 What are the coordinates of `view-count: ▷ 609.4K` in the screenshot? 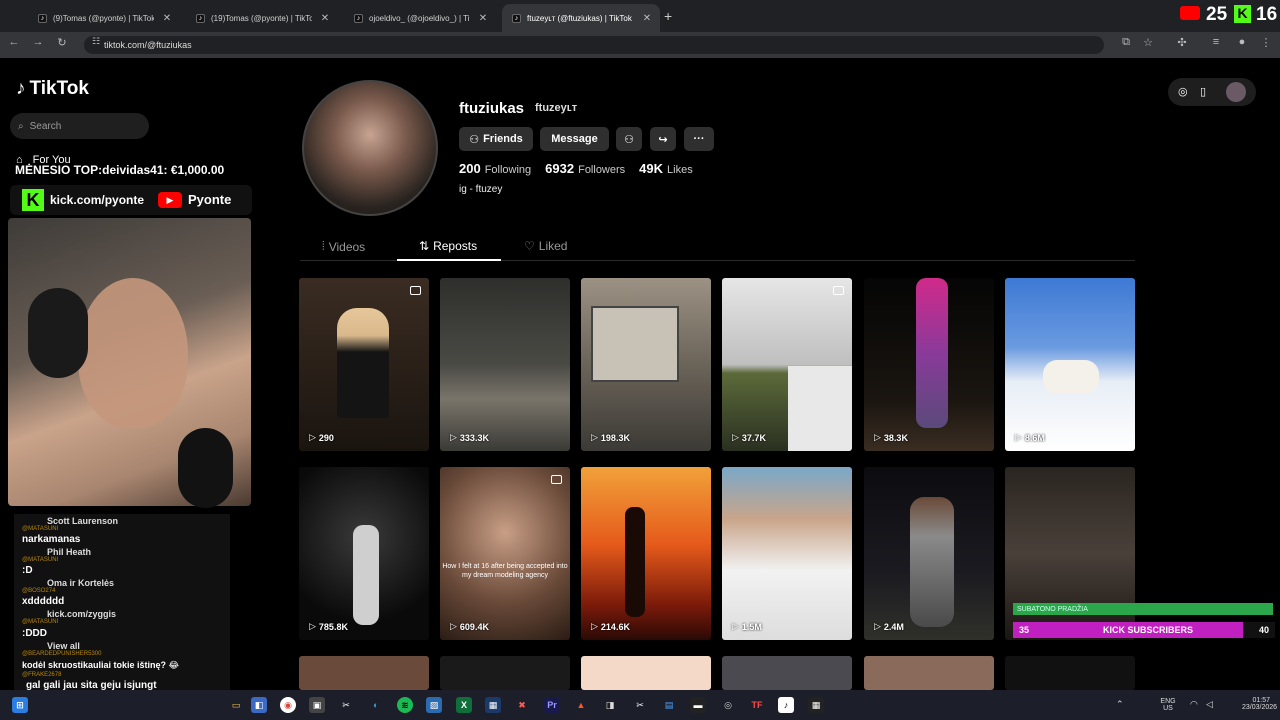 It's located at (469, 626).